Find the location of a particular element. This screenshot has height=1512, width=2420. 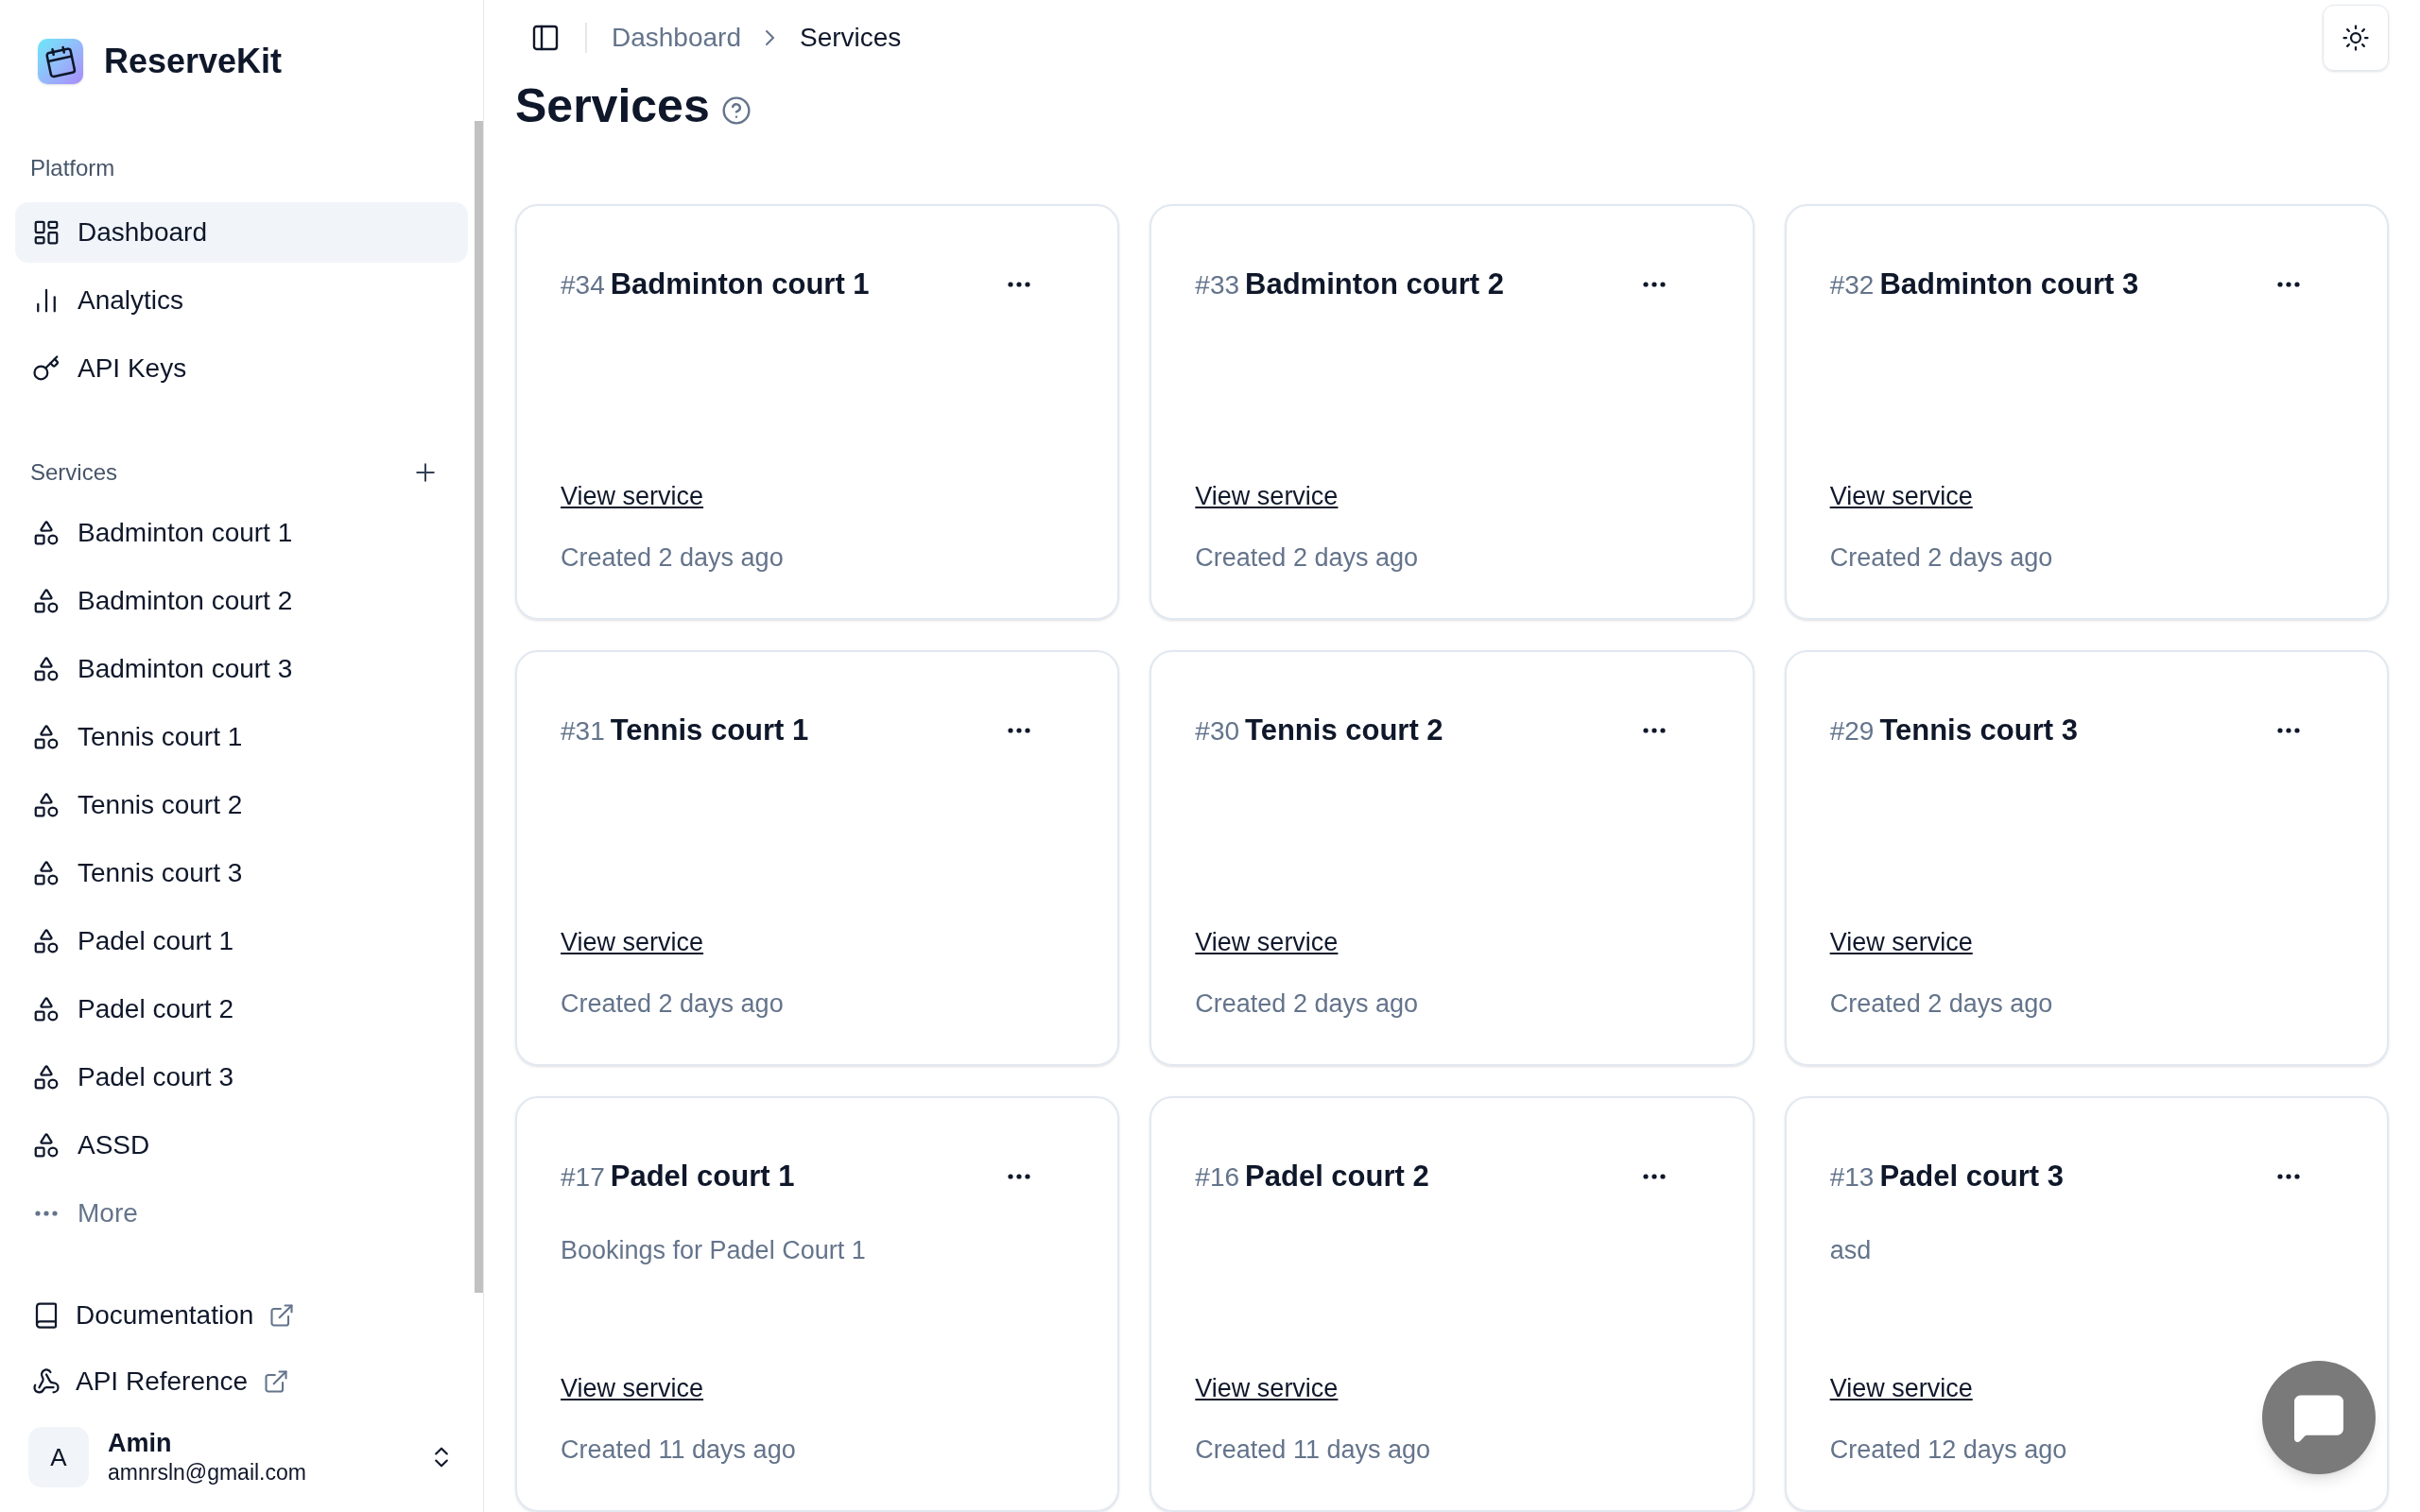

service-name: Tennis court 2 is located at coordinates (1344, 730).